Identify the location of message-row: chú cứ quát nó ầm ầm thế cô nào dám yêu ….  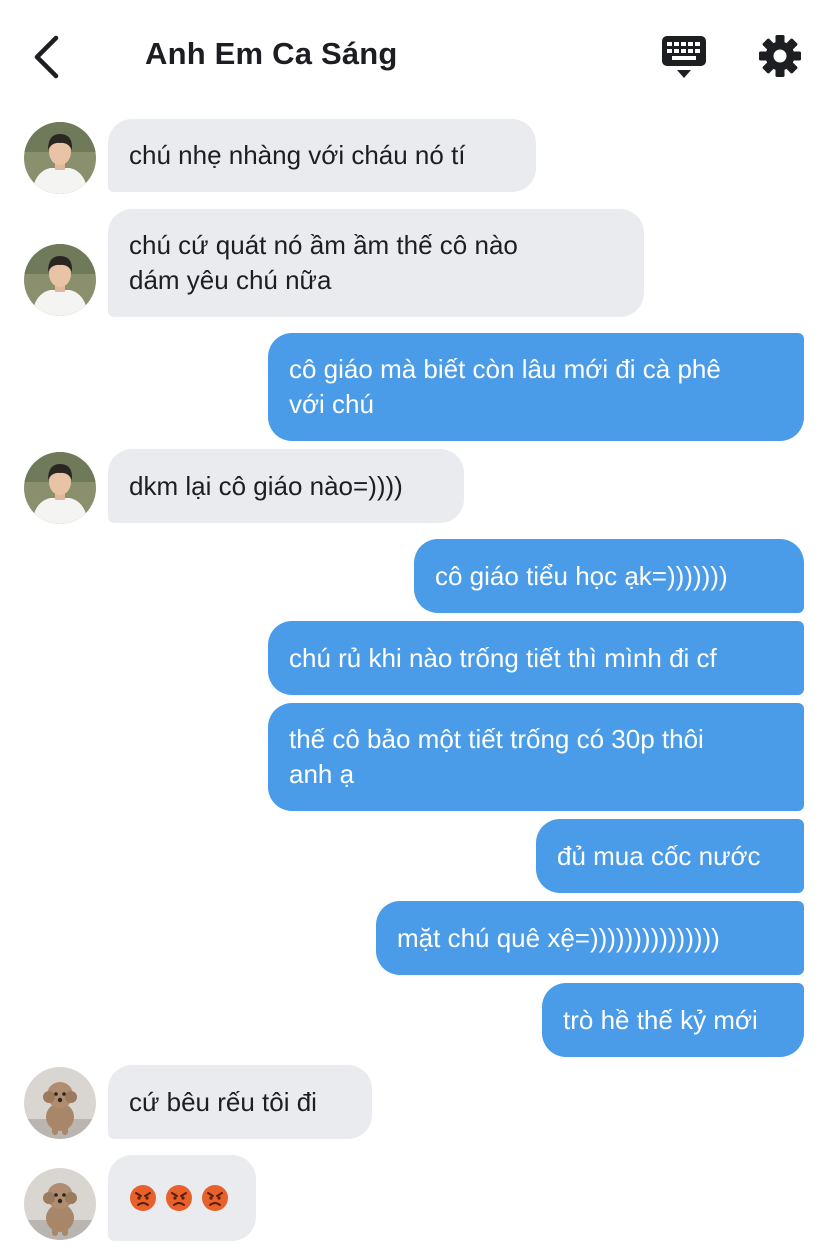
(414, 263).